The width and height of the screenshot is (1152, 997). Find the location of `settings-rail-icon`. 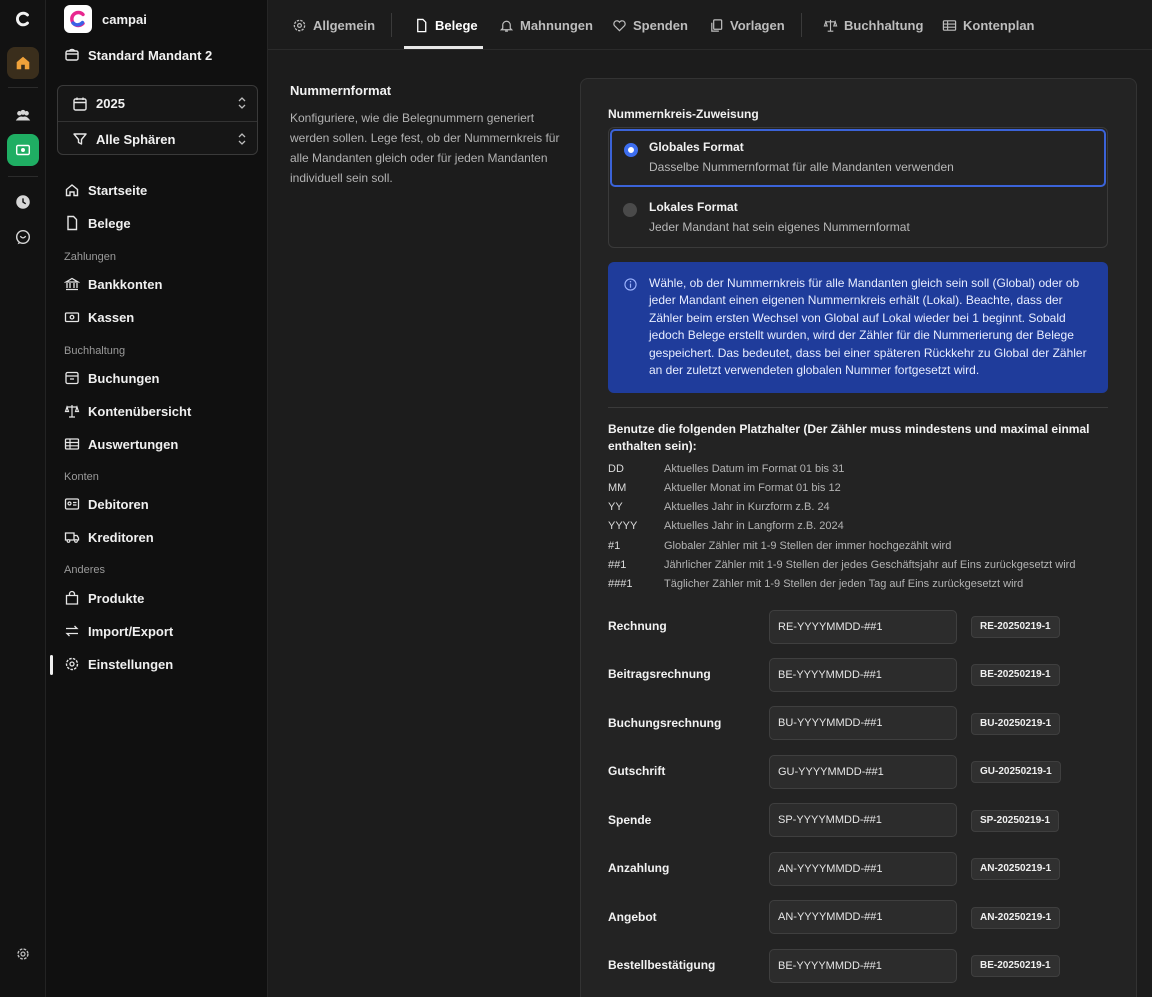

settings-rail-icon is located at coordinates (23, 954).